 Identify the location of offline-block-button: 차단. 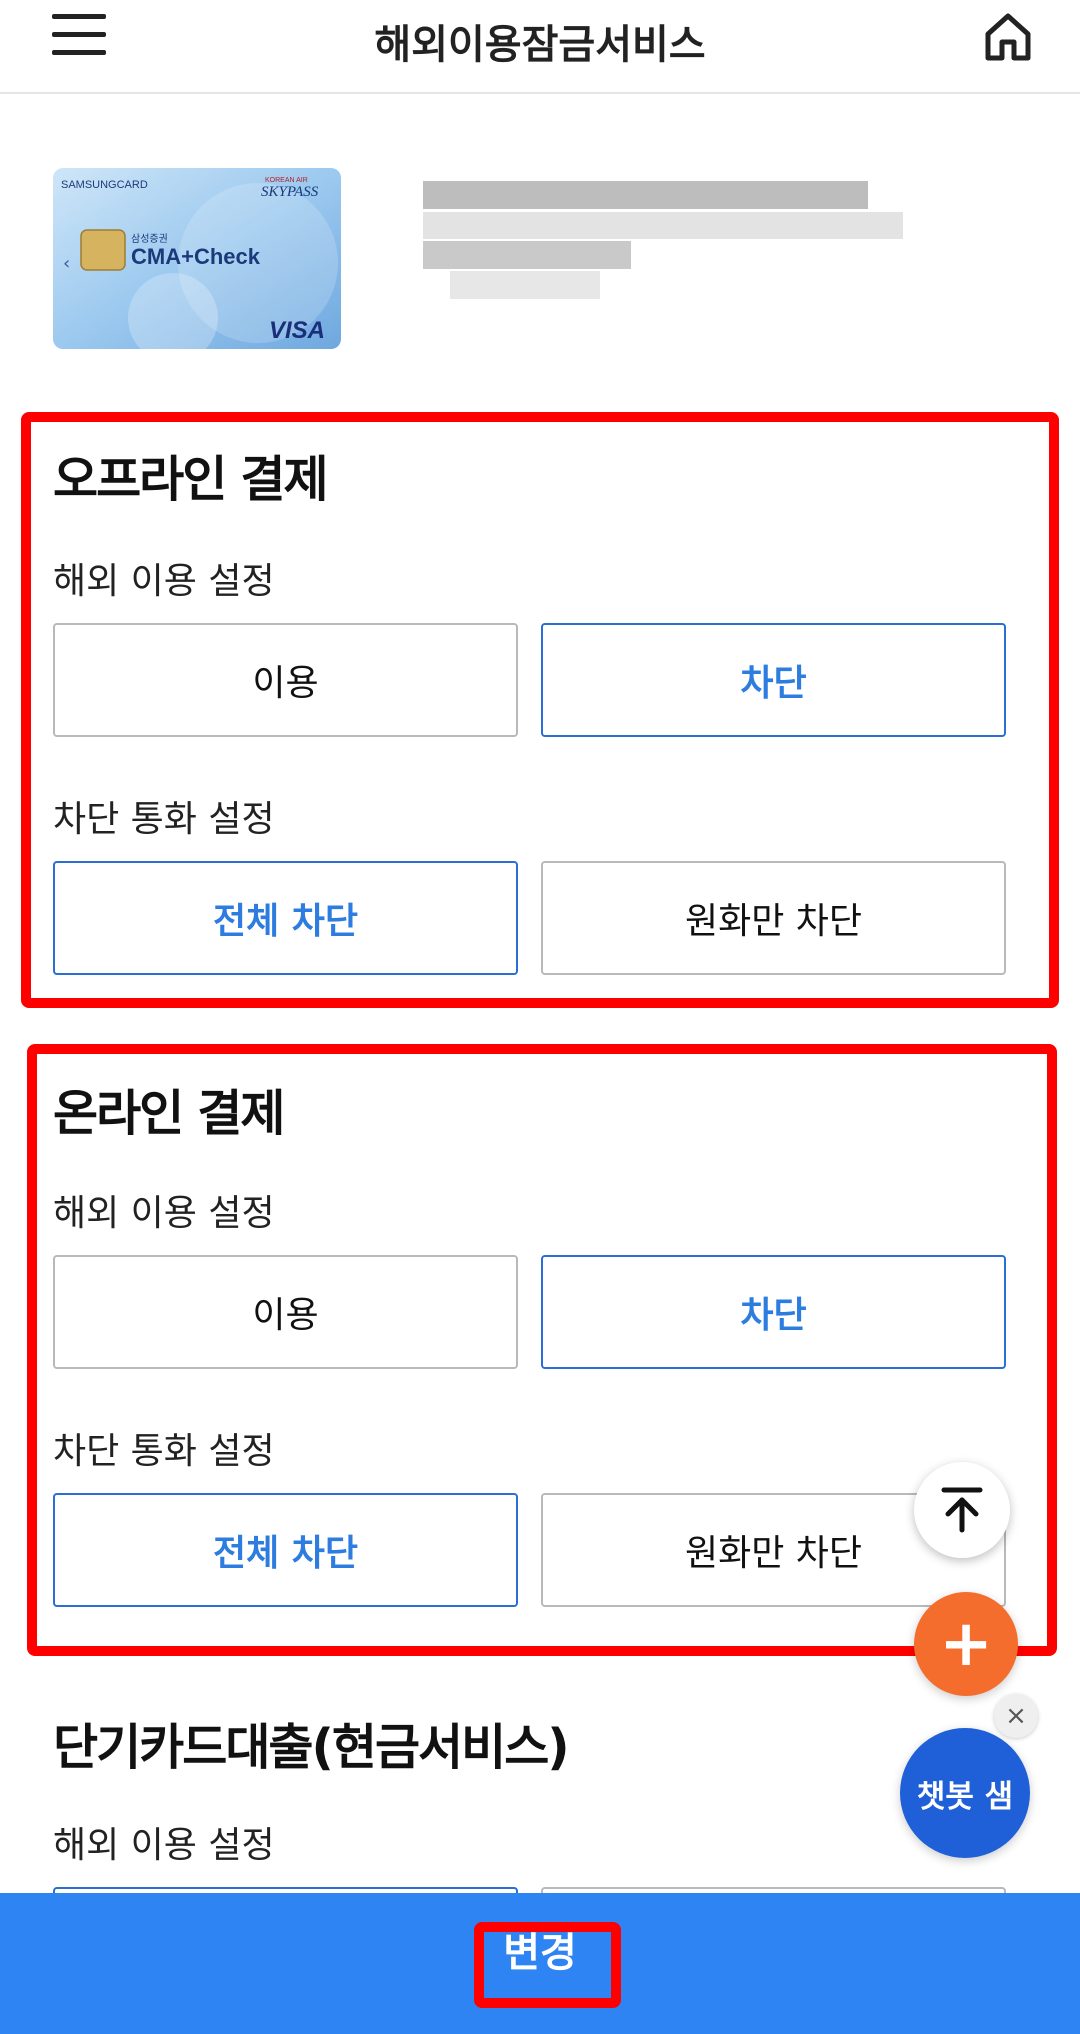
(773, 680).